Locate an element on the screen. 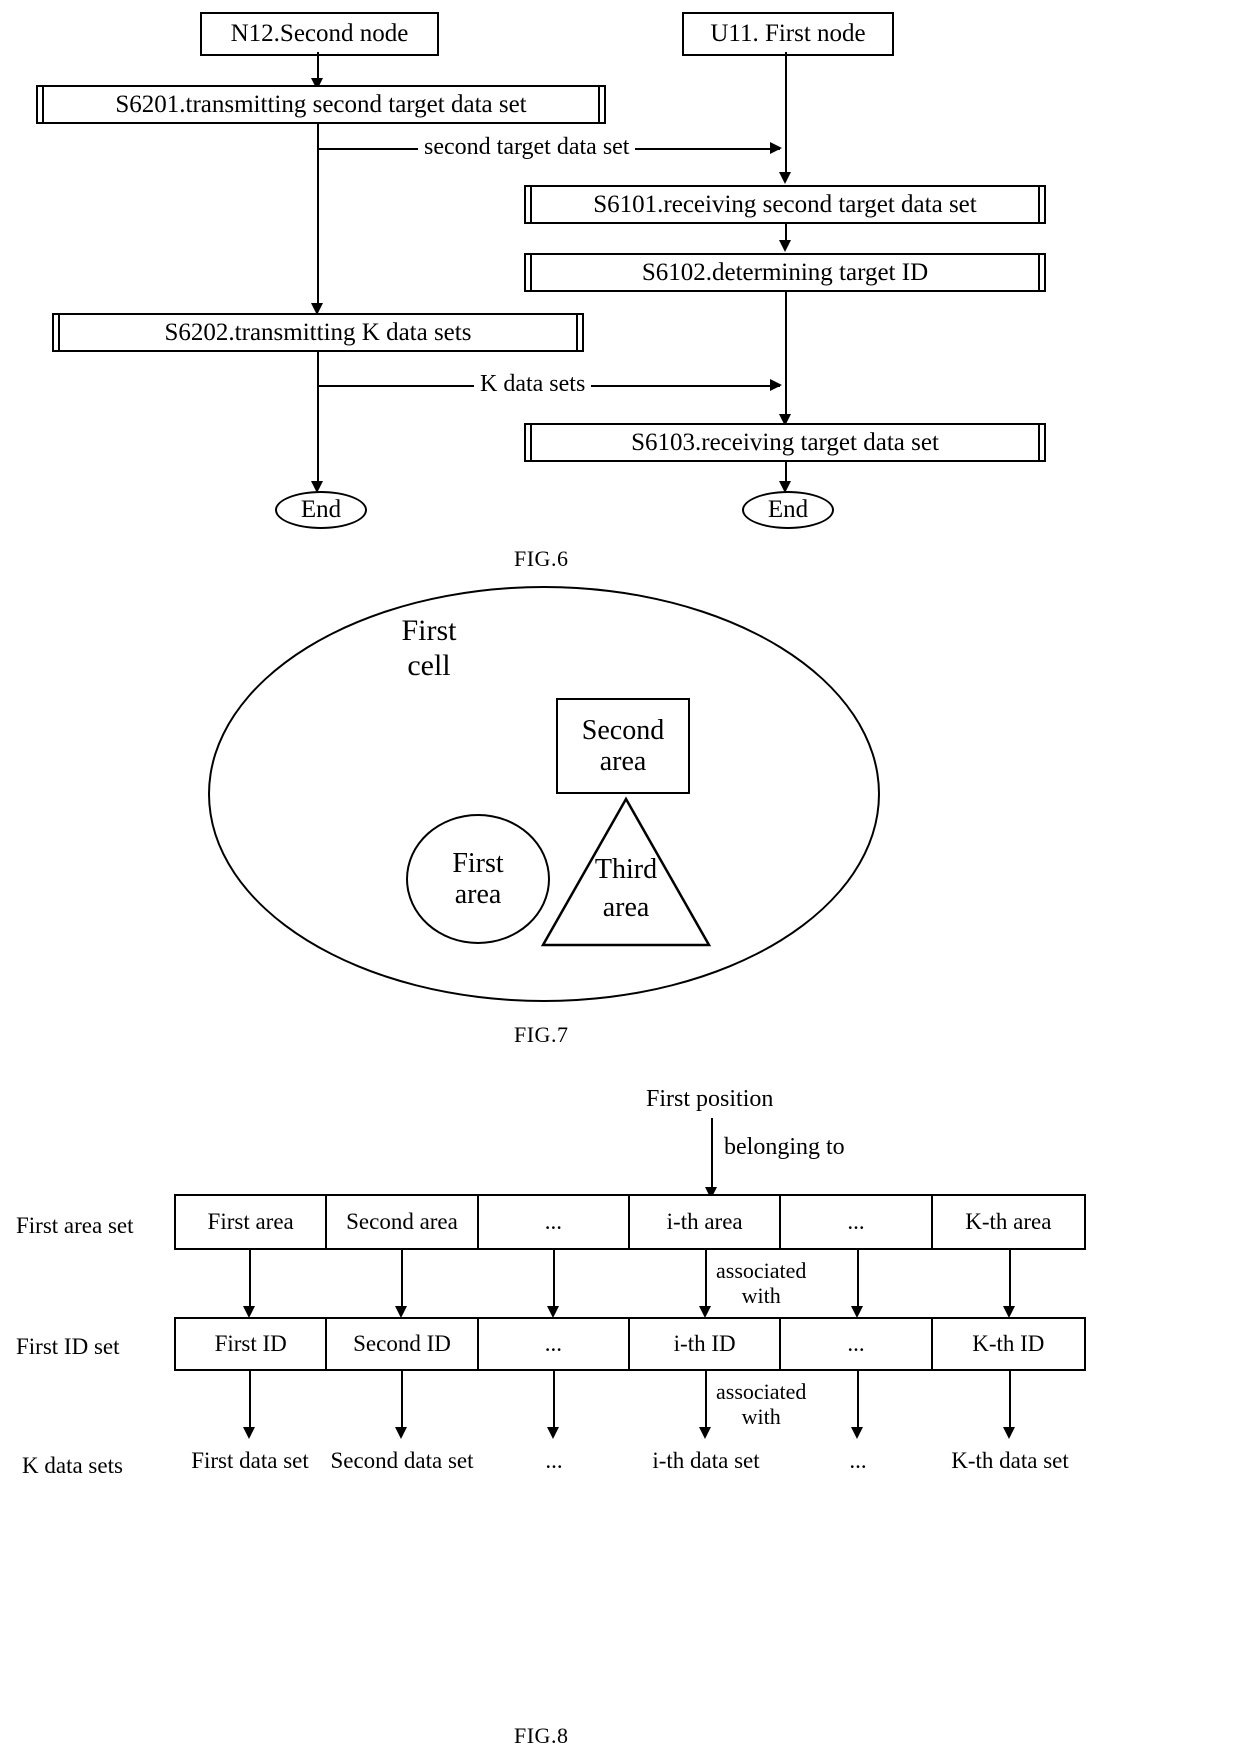 The height and width of the screenshot is (1763, 1240). belonging-to-text: belonging to is located at coordinates (784, 1147).